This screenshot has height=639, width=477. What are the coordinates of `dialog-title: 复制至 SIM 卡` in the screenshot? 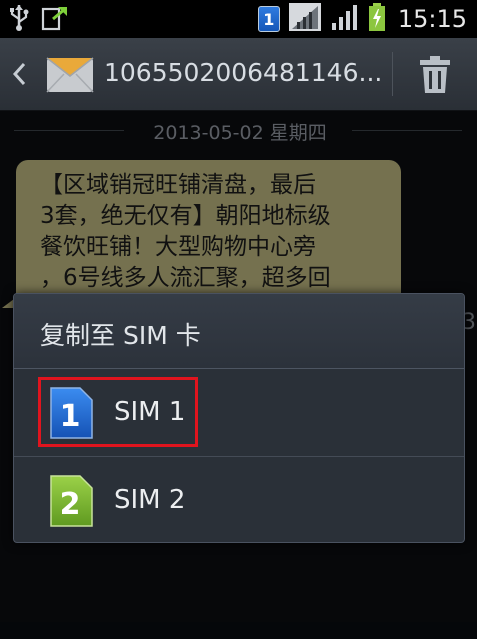 It's located at (120, 335).